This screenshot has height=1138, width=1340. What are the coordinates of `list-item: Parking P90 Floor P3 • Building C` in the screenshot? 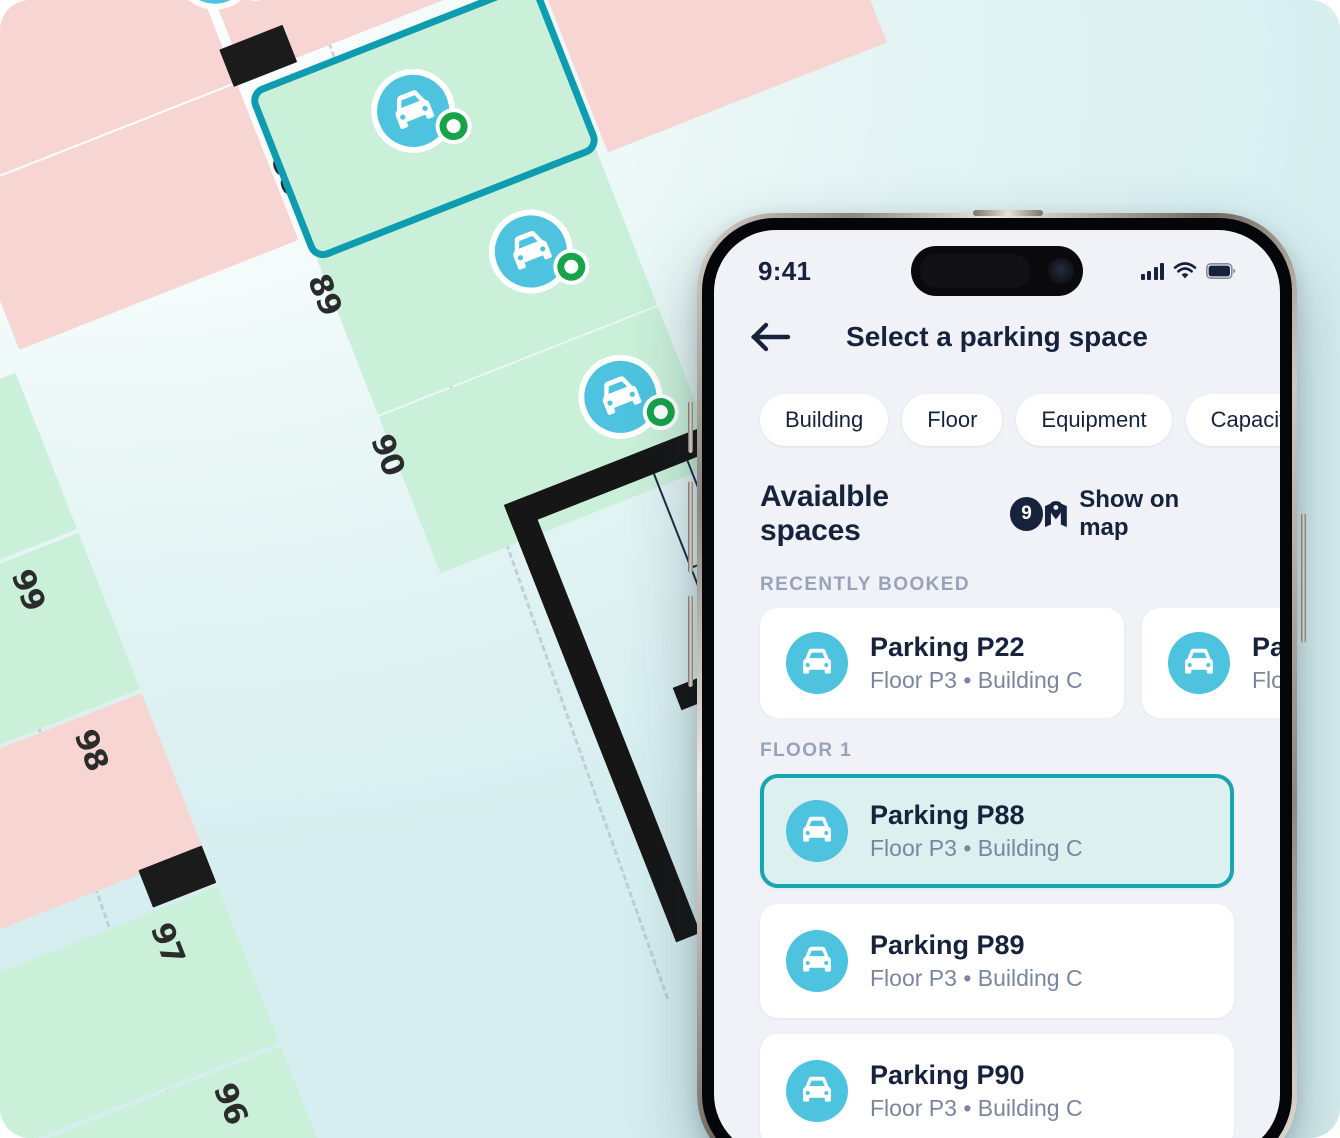 It's located at (997, 1086).